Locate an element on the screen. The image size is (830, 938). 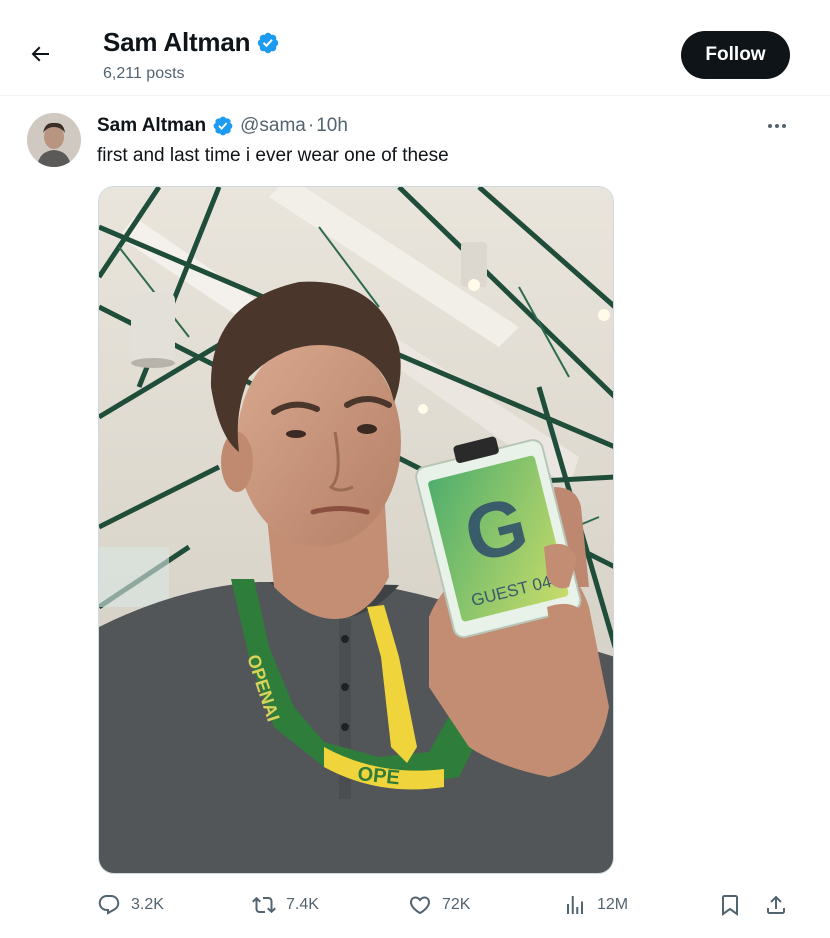
views-icon is located at coordinates (575, 905).